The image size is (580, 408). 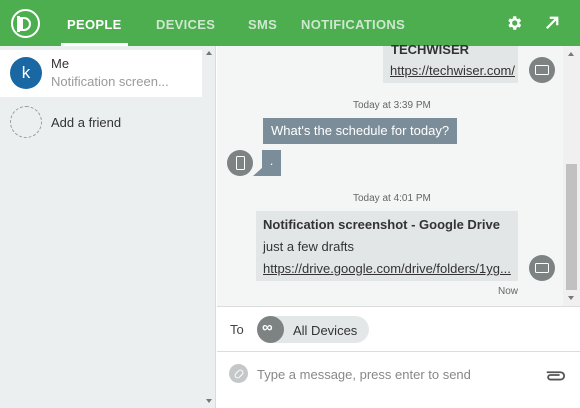 What do you see at coordinates (270, 329) in the screenshot?
I see `infinity-icon: ∞` at bounding box center [270, 329].